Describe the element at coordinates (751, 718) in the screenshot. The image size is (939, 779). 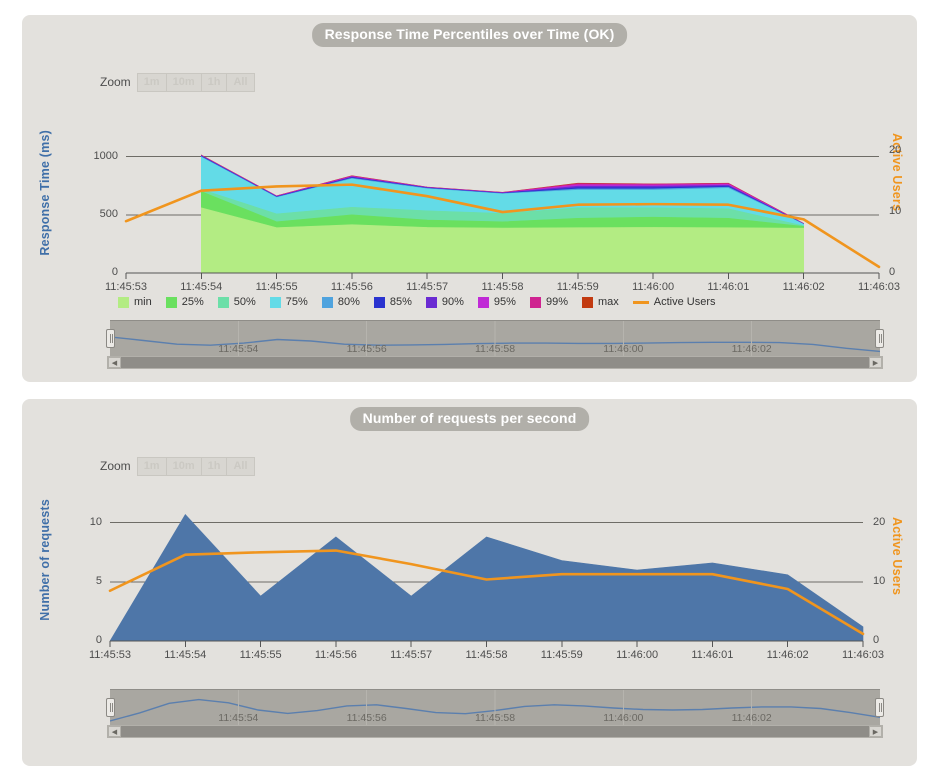
I see `navigator-tick-label: 11:46:02` at that location.